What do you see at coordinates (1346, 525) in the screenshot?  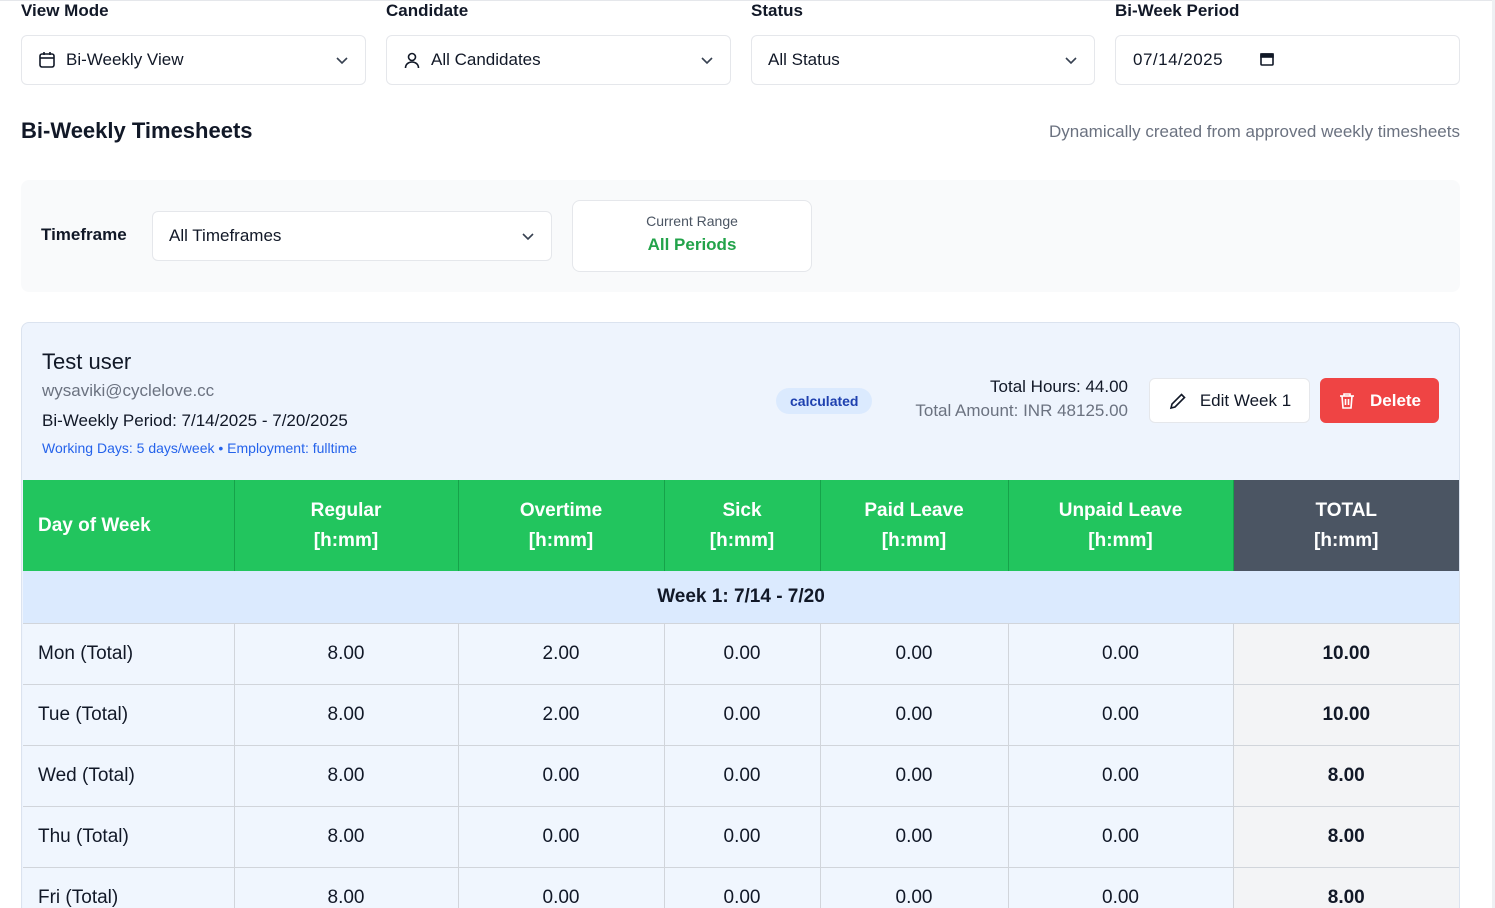 I see `column-header-total: TOTAL [h:mm]` at bounding box center [1346, 525].